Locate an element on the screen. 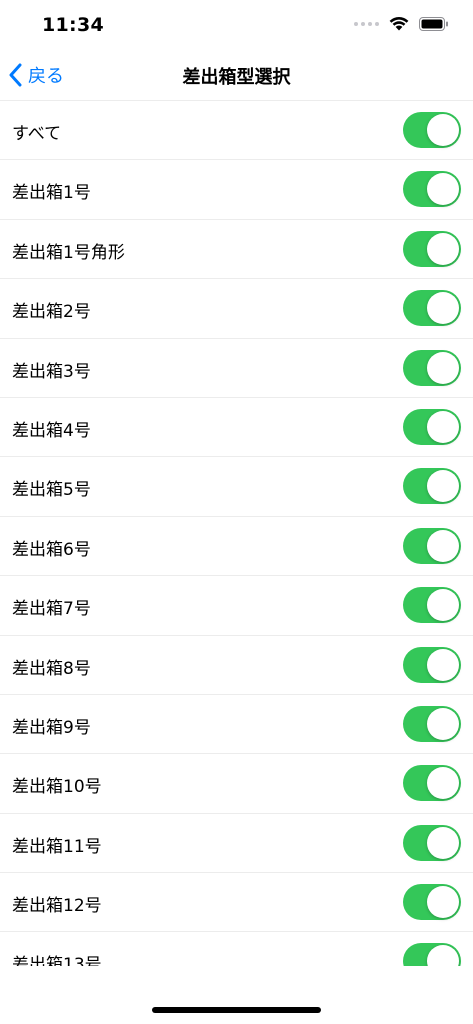 The image size is (473, 1024). status-bar: 11:34 is located at coordinates (236, 25).